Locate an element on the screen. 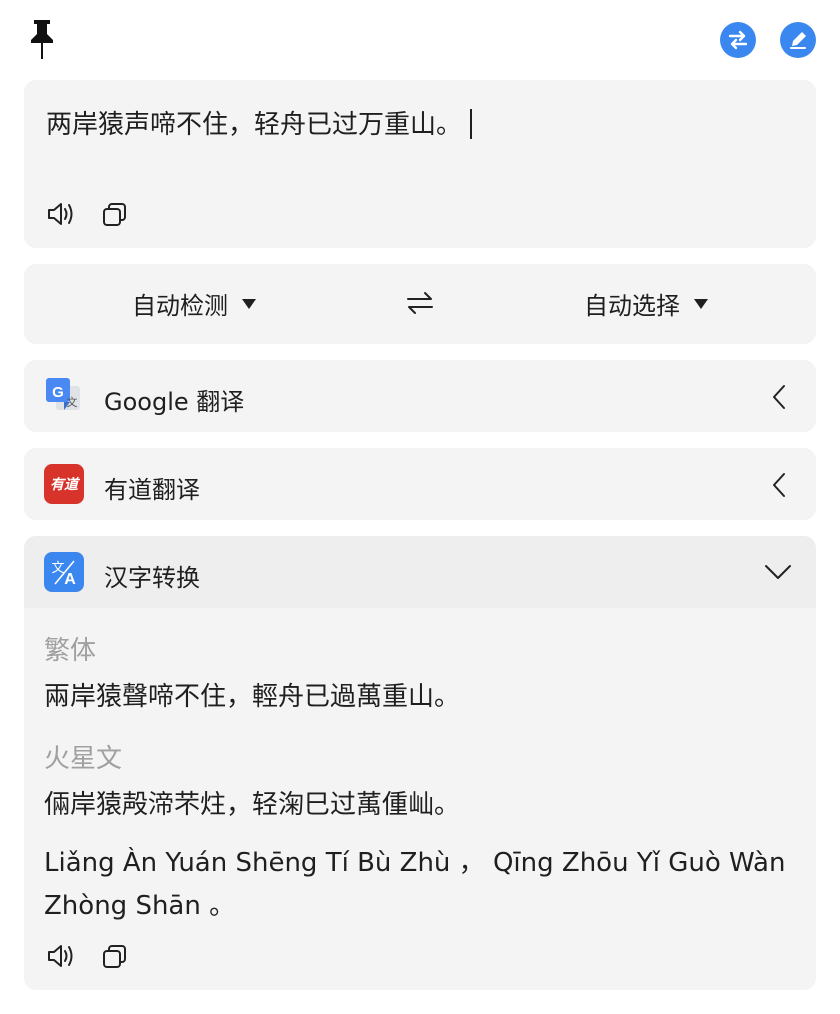 The width and height of the screenshot is (840, 1014). swap-languages-button is located at coordinates (420, 303).